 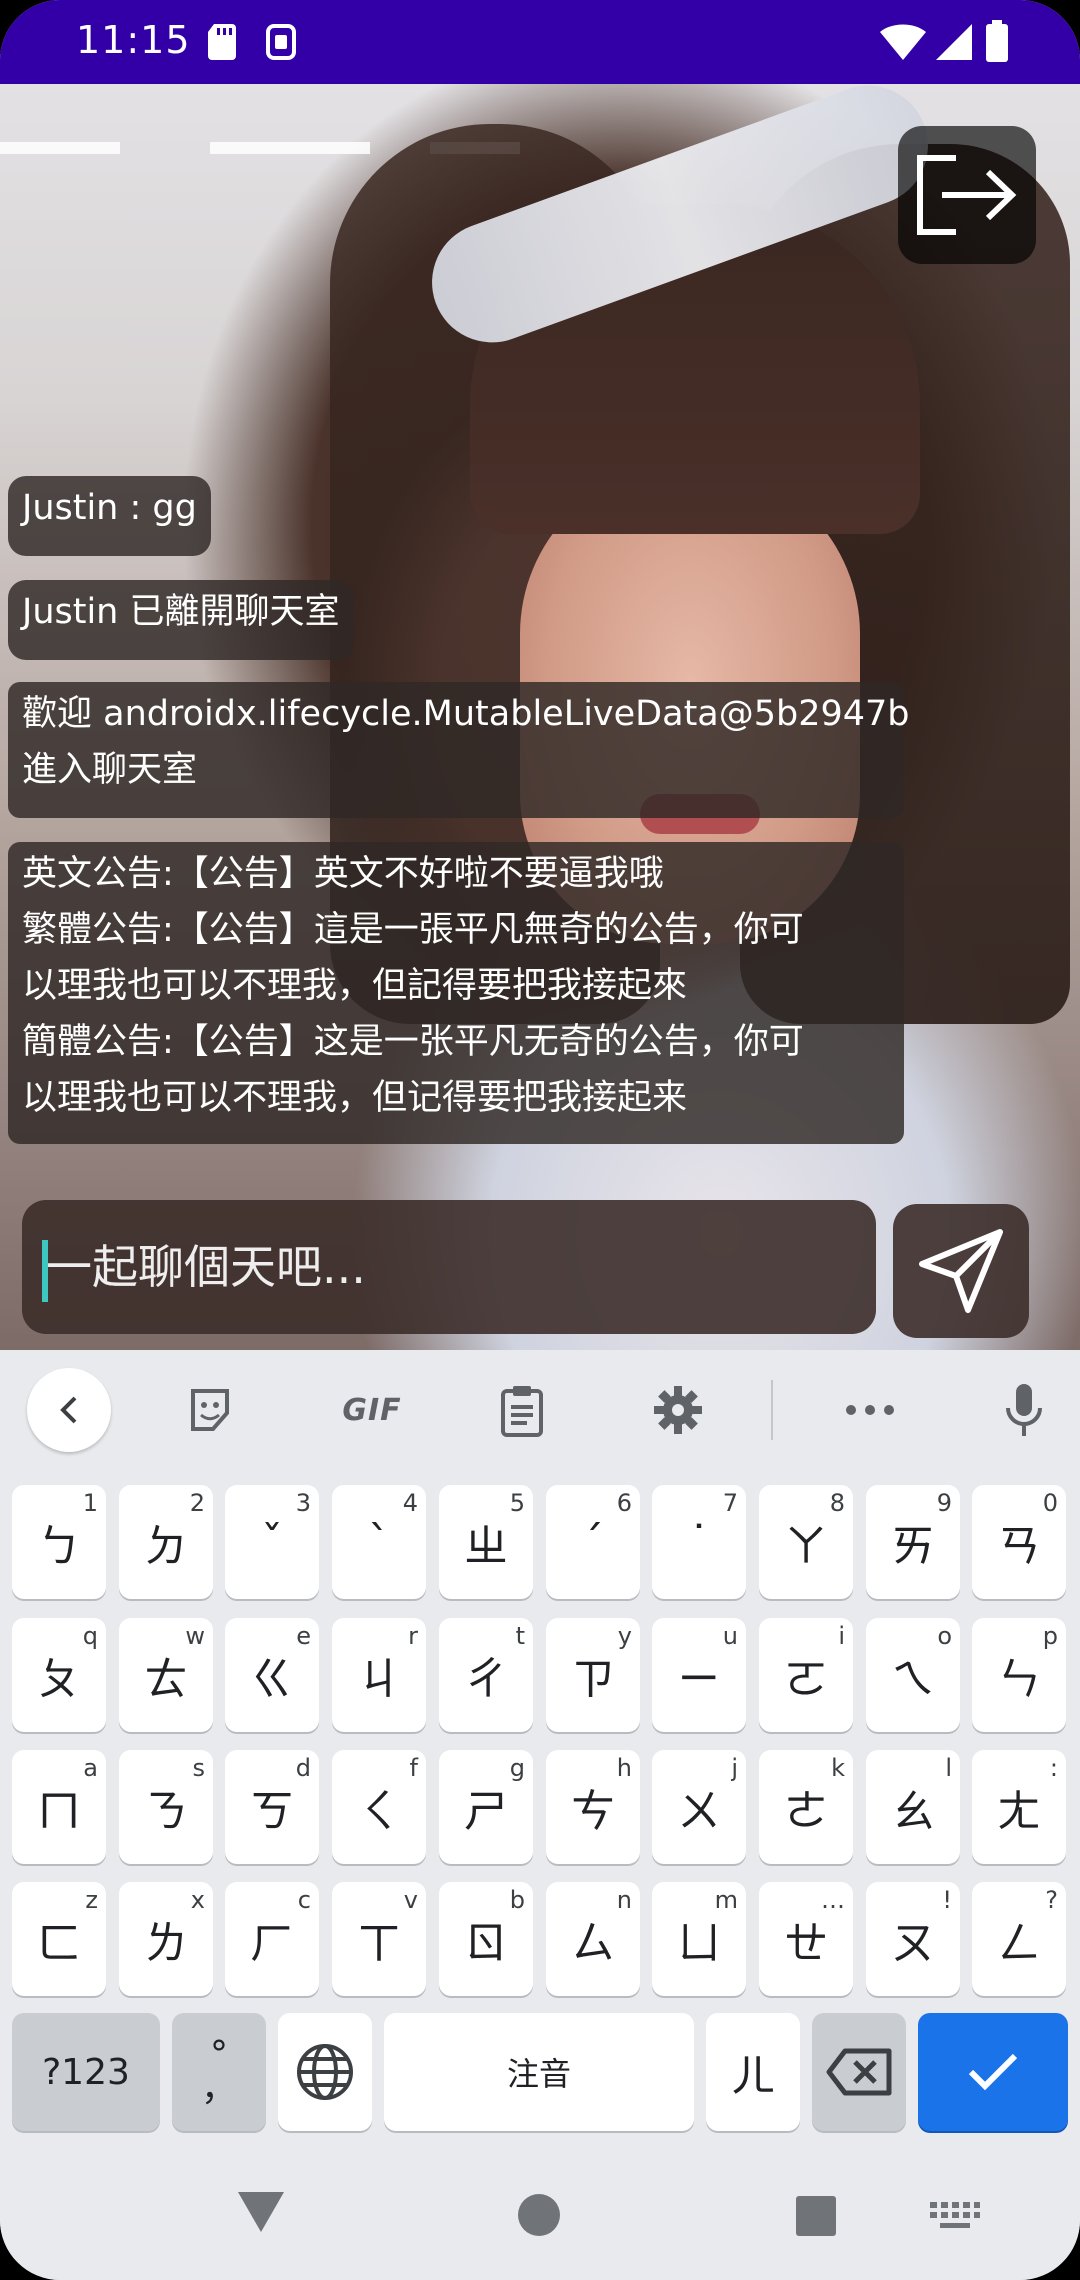 I want to click on key-label: ㄜ, so click(x=806, y=1811).